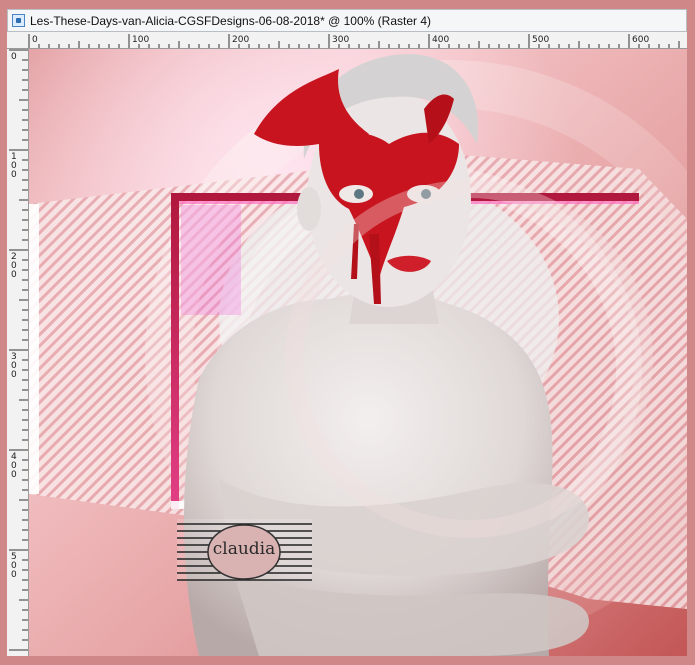 The image size is (695, 665). What do you see at coordinates (540, 40) in the screenshot?
I see `ruler-label: 500` at bounding box center [540, 40].